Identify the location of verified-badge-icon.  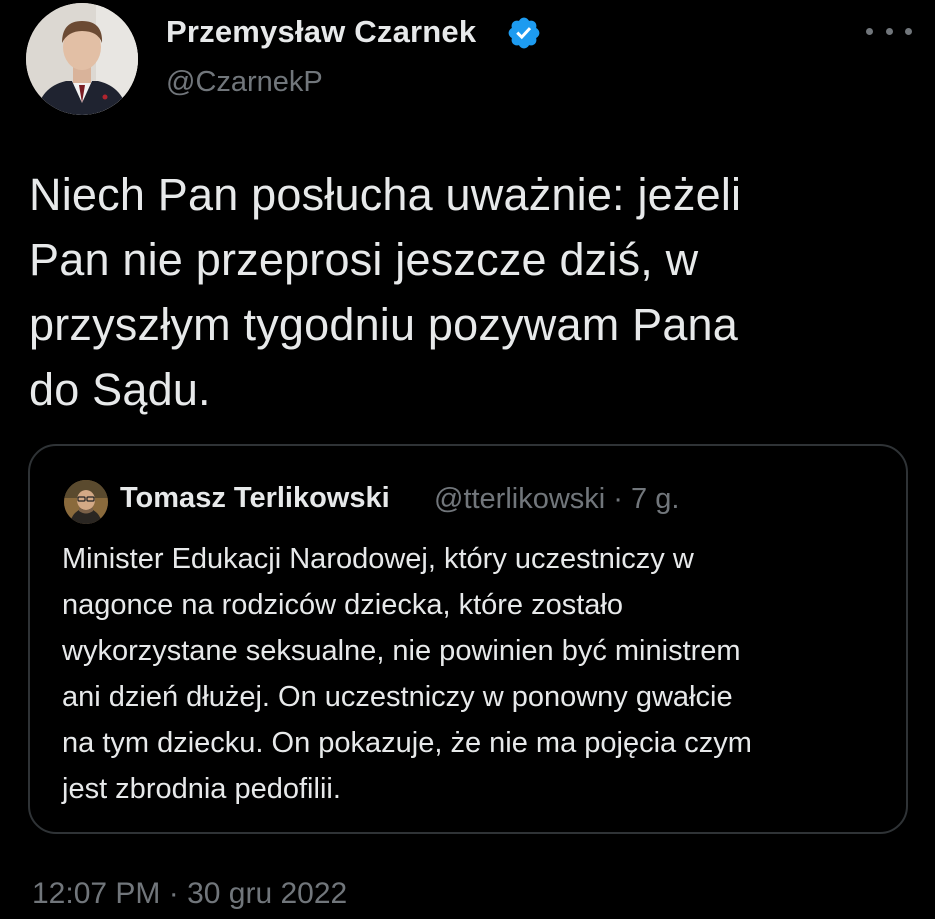
(524, 33).